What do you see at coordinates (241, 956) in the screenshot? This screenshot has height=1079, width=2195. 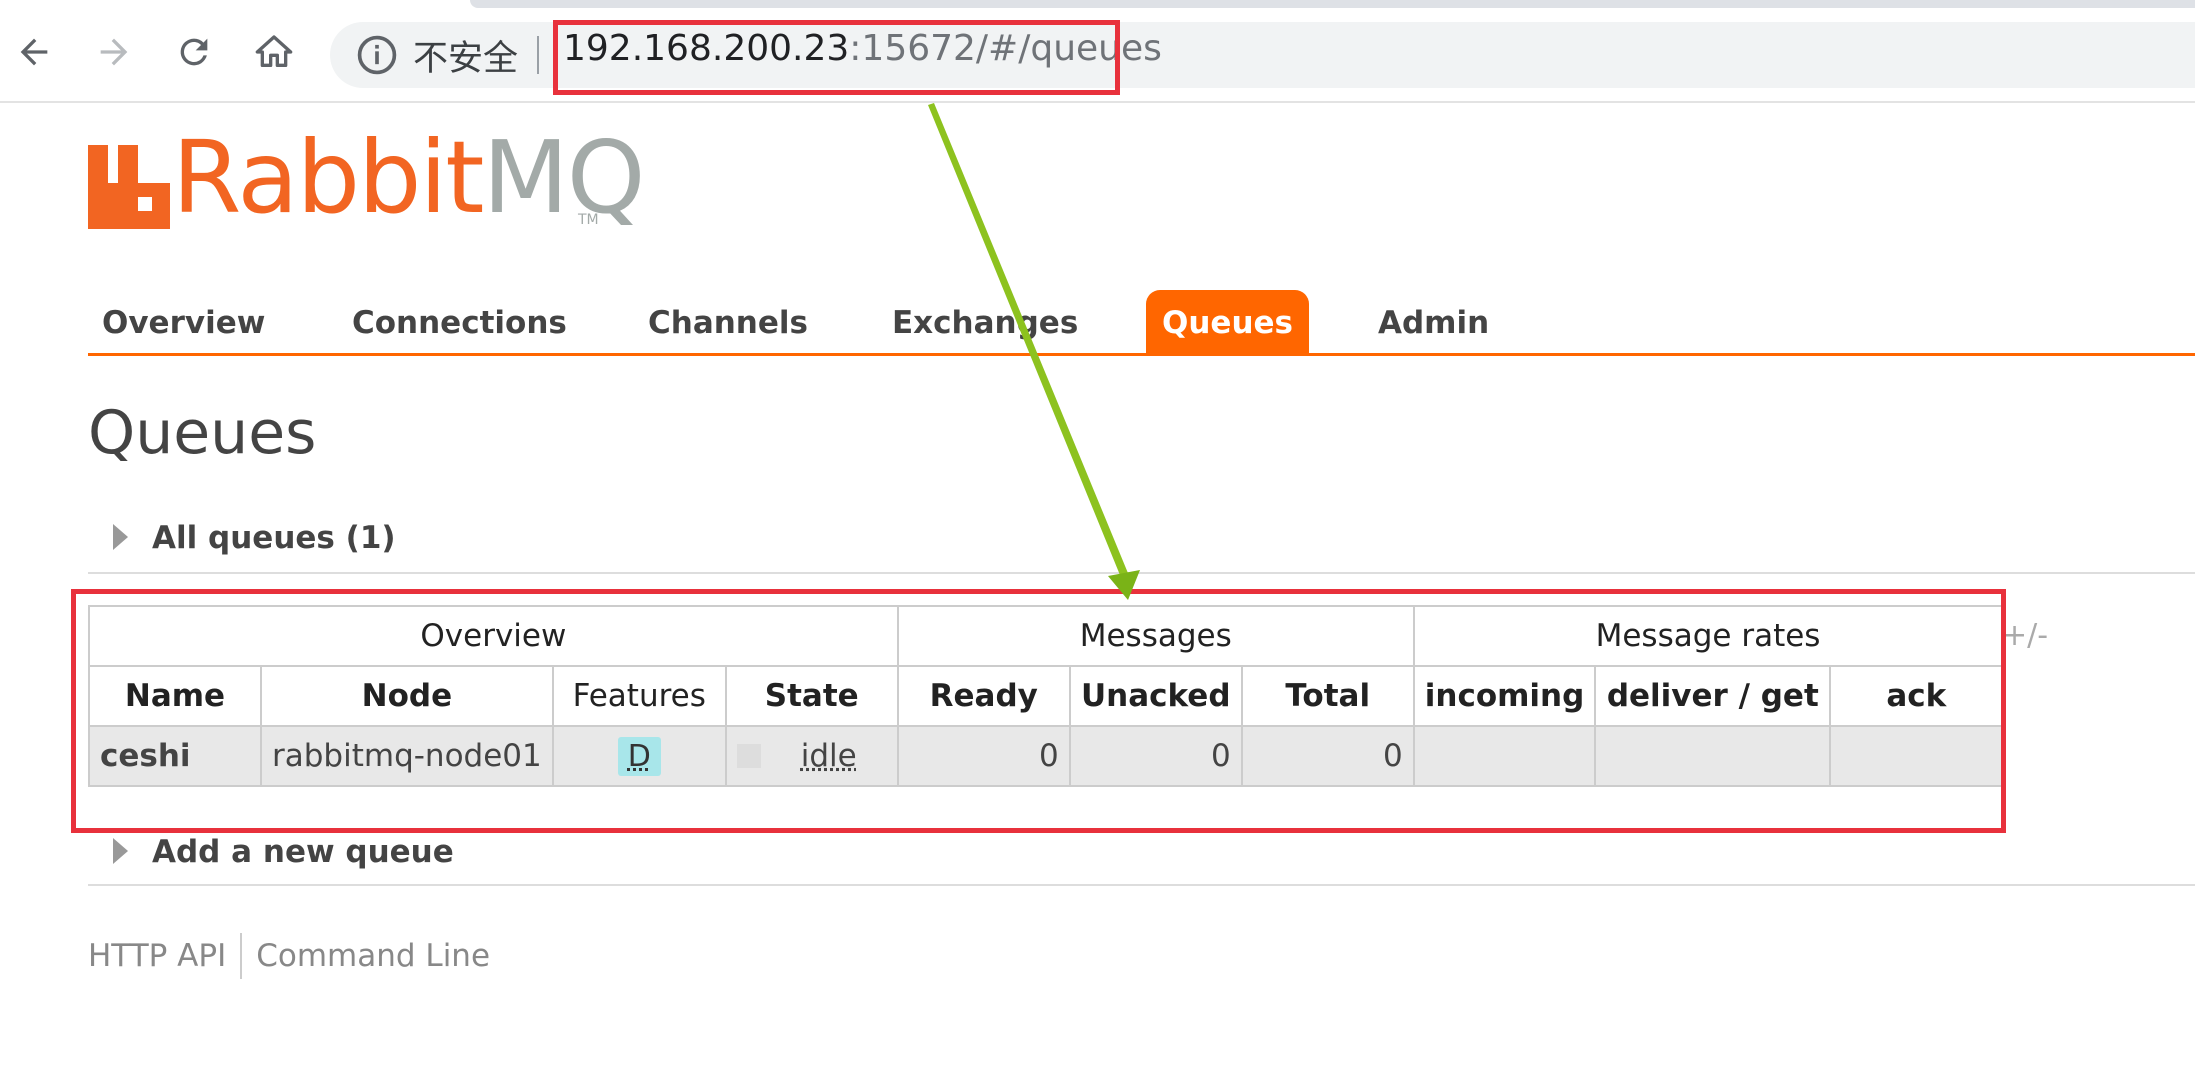 I see `footer-divider` at bounding box center [241, 956].